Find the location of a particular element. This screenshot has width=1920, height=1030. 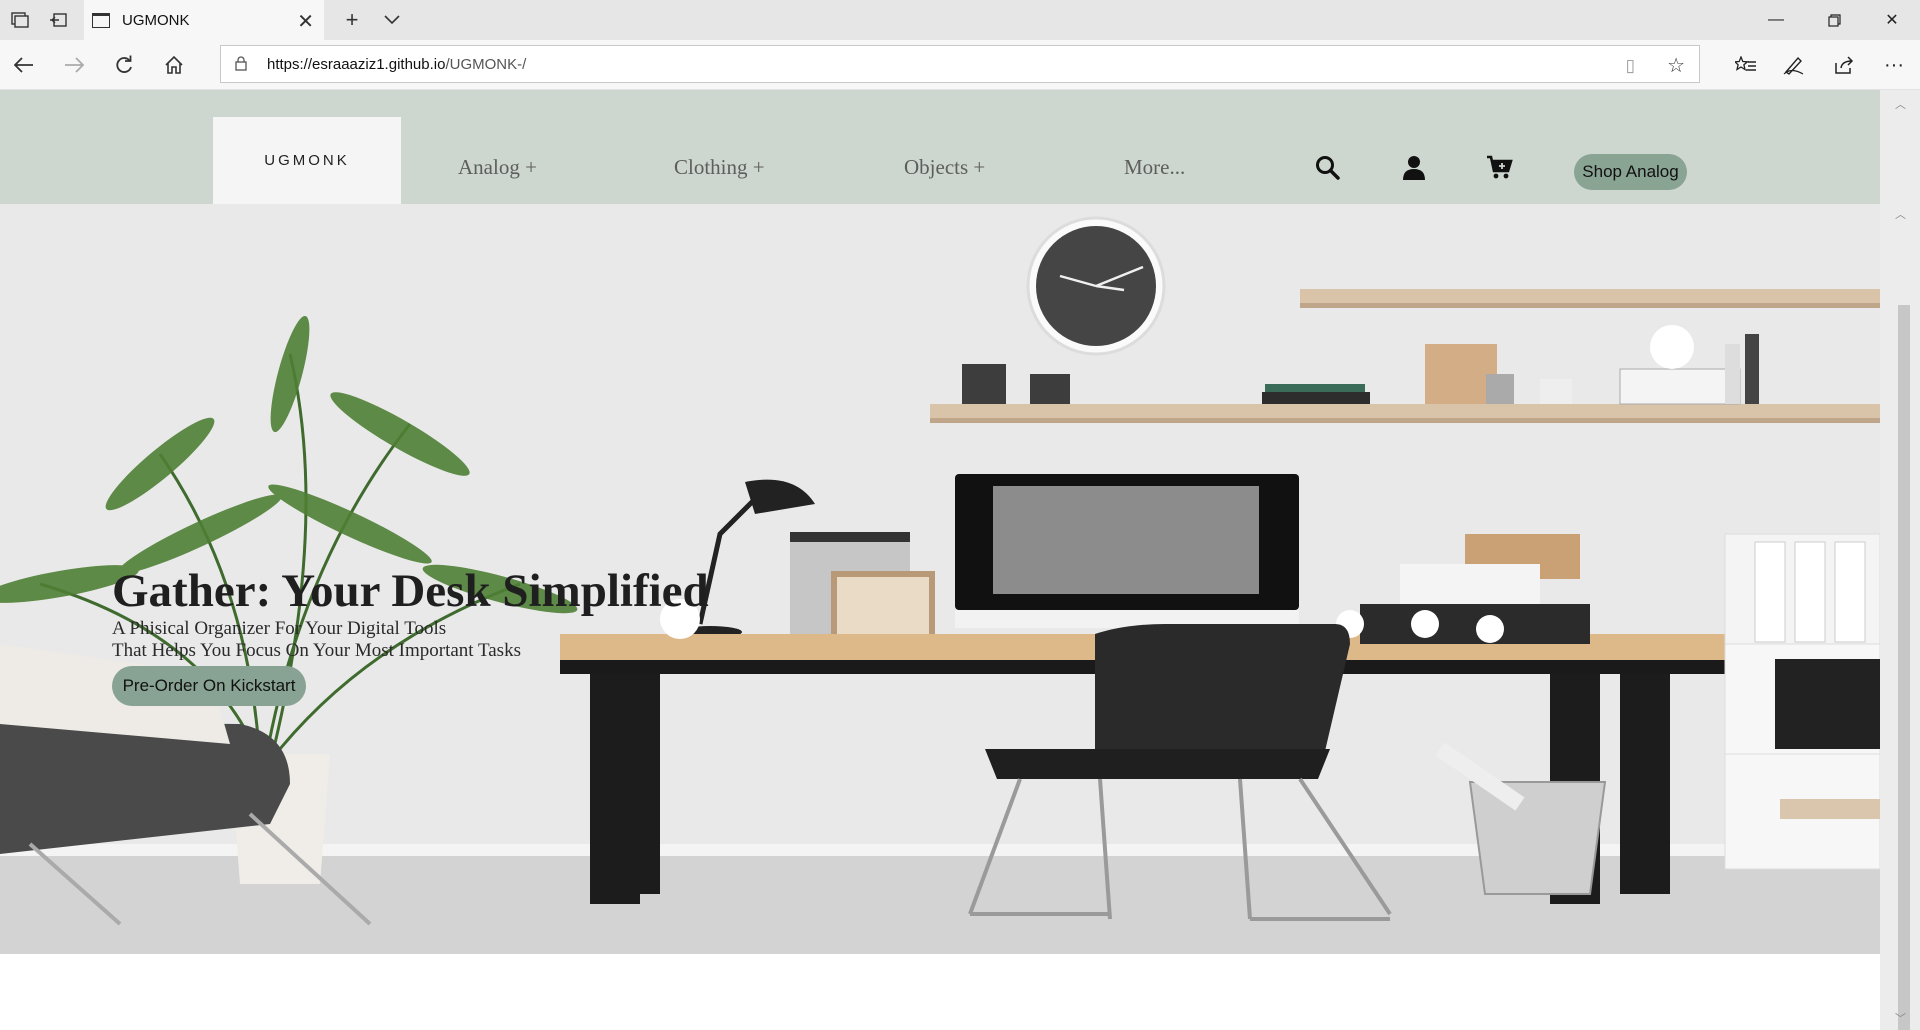

shop-analog-button: Shop Analog is located at coordinates (1630, 172).